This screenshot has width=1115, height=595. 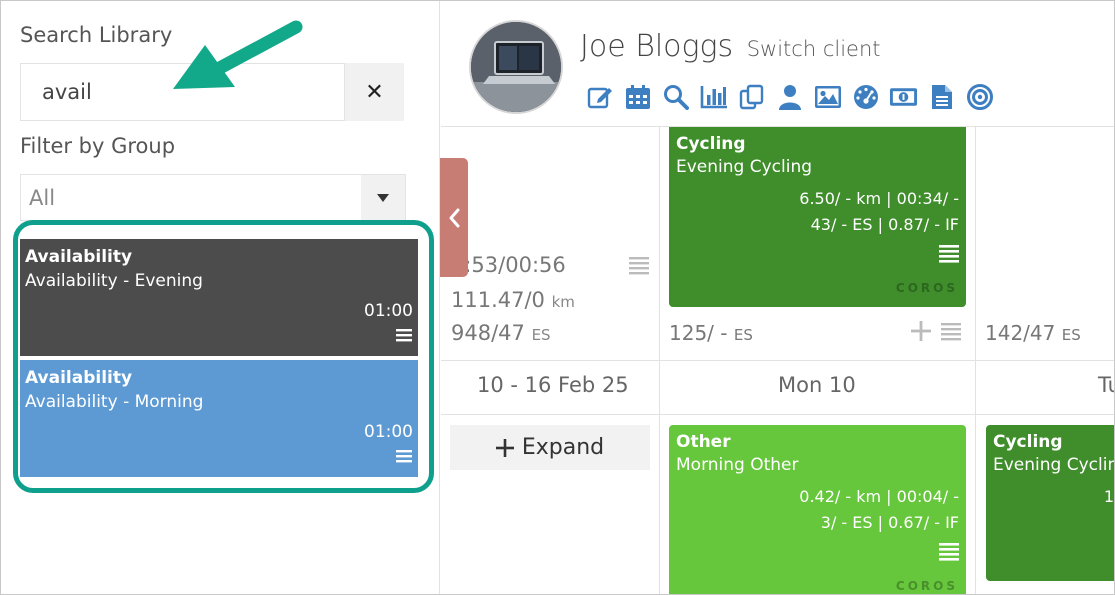 What do you see at coordinates (879, 198) in the screenshot?
I see `workout-metrics-line1: 6.50/ - km | 00:34/ -` at bounding box center [879, 198].